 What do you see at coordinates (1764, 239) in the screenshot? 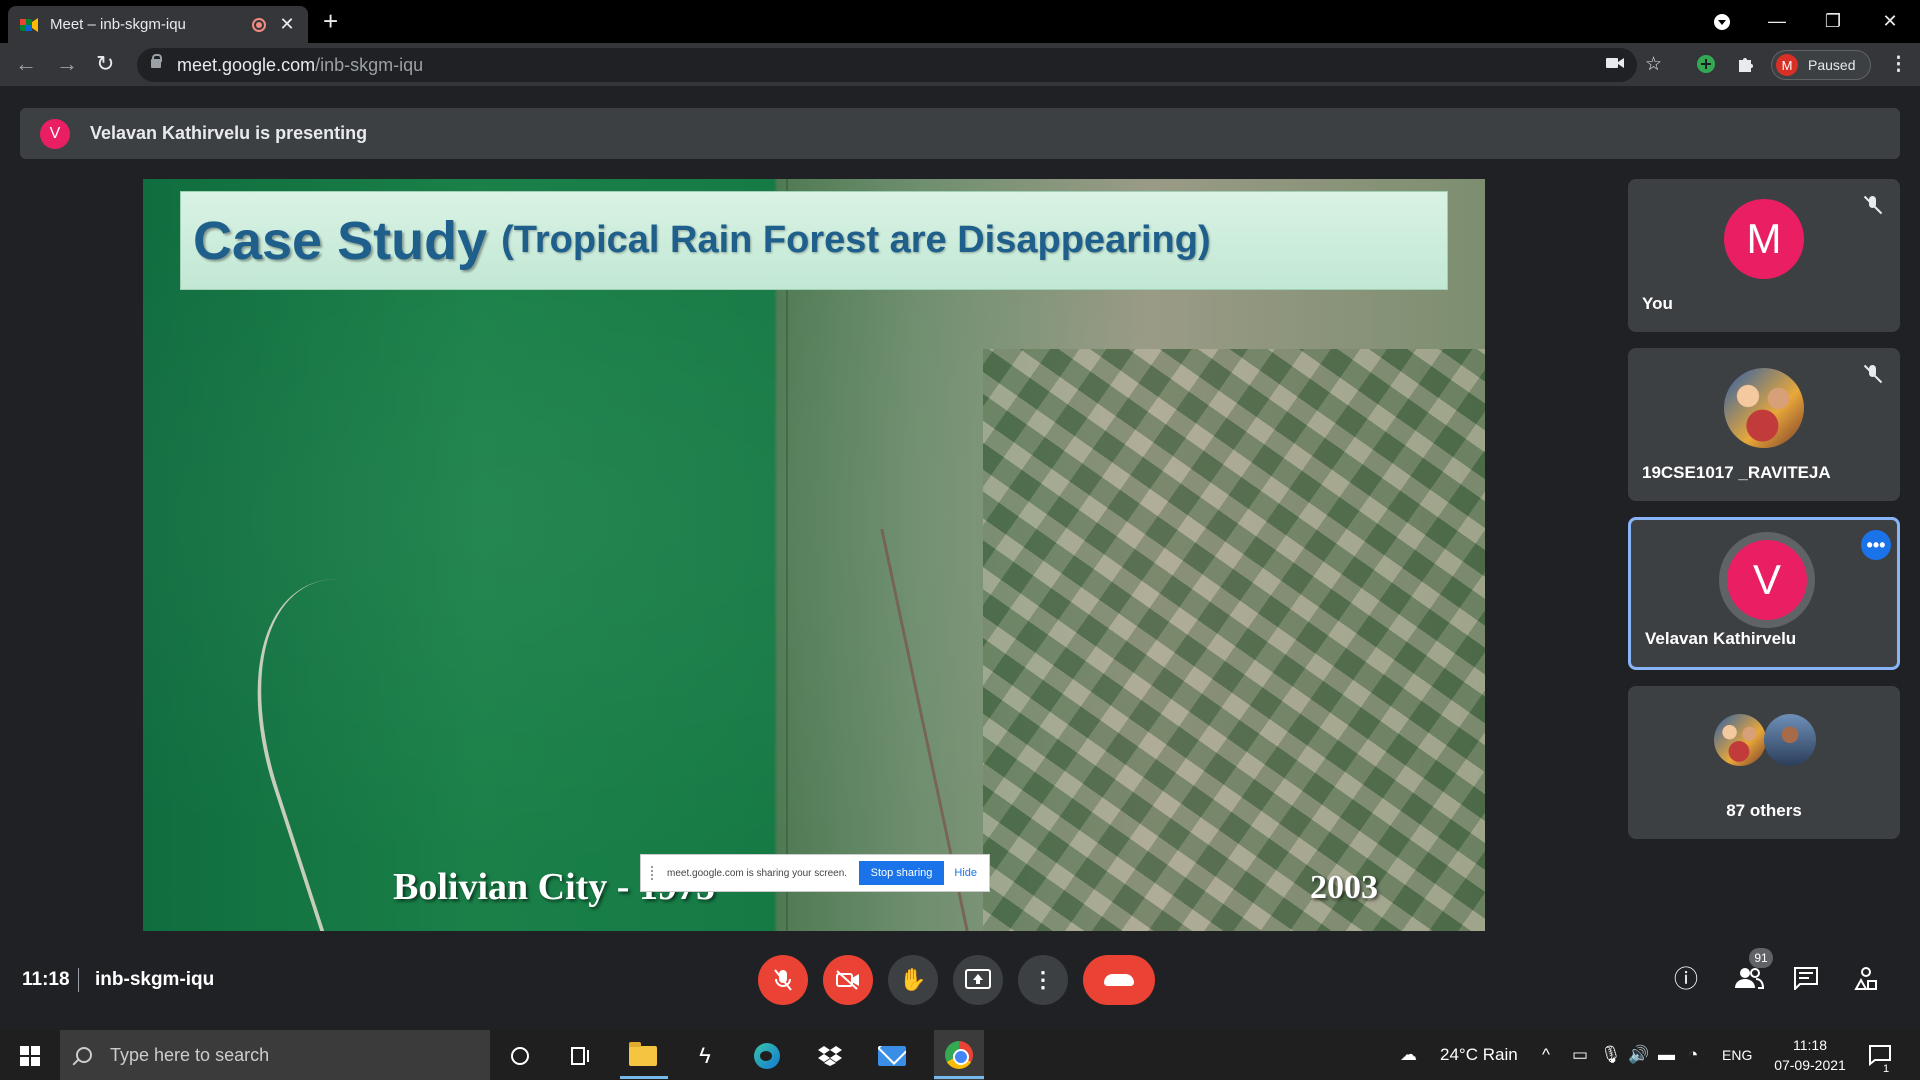
I see `participant-avatar: M` at bounding box center [1764, 239].